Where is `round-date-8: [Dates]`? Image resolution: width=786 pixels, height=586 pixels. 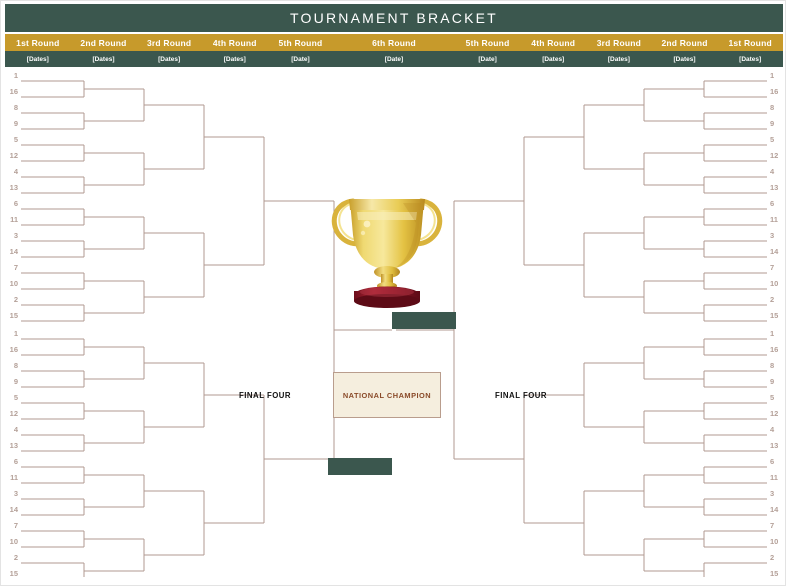
round-date-8: [Dates] is located at coordinates (553, 59).